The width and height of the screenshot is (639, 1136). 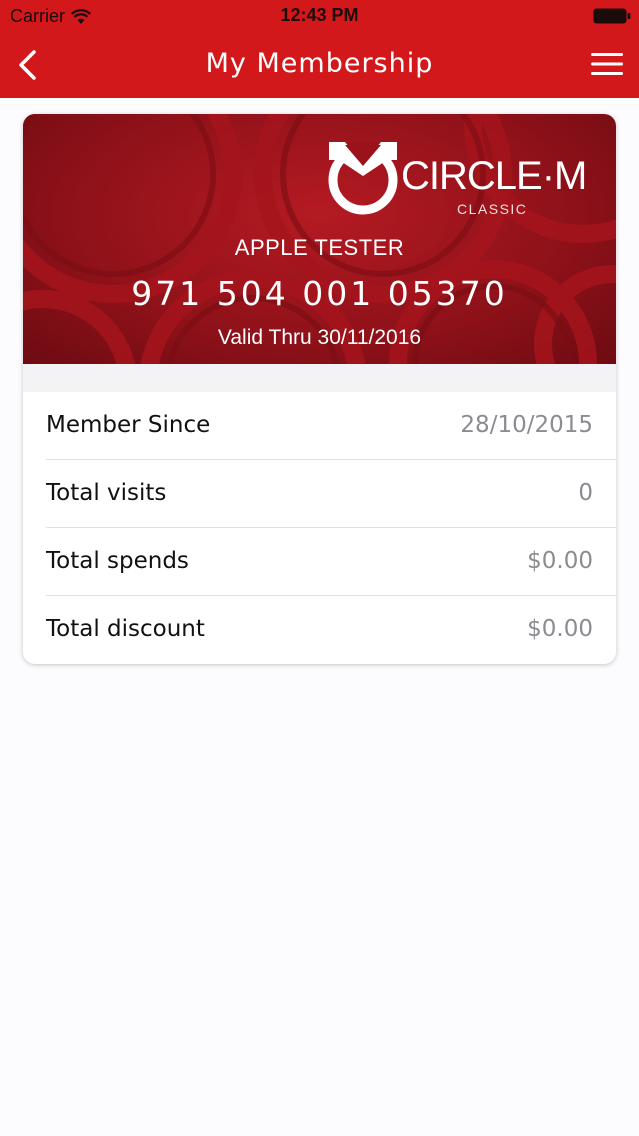 What do you see at coordinates (319, 247) in the screenshot?
I see `card-holder-name: APPLE TESTER` at bounding box center [319, 247].